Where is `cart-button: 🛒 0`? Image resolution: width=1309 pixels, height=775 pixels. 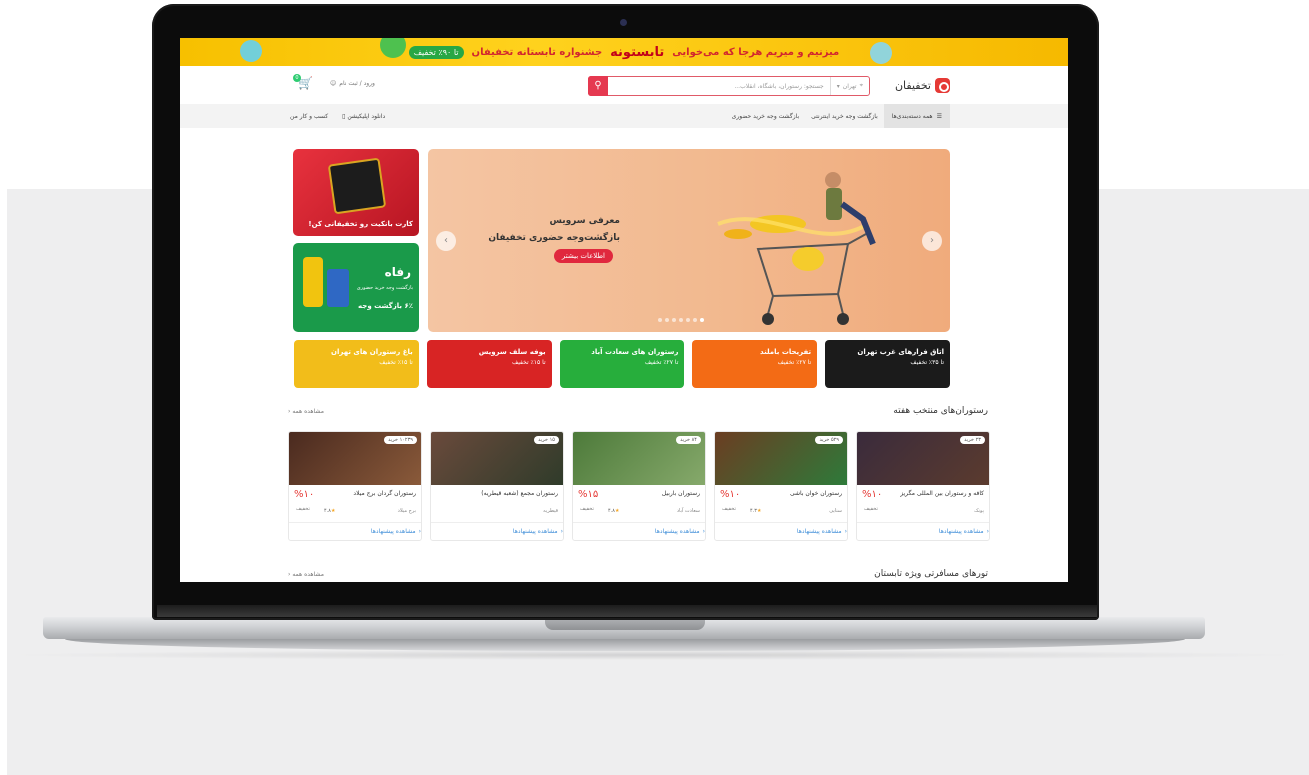 cart-button: 🛒 0 is located at coordinates (303, 84).